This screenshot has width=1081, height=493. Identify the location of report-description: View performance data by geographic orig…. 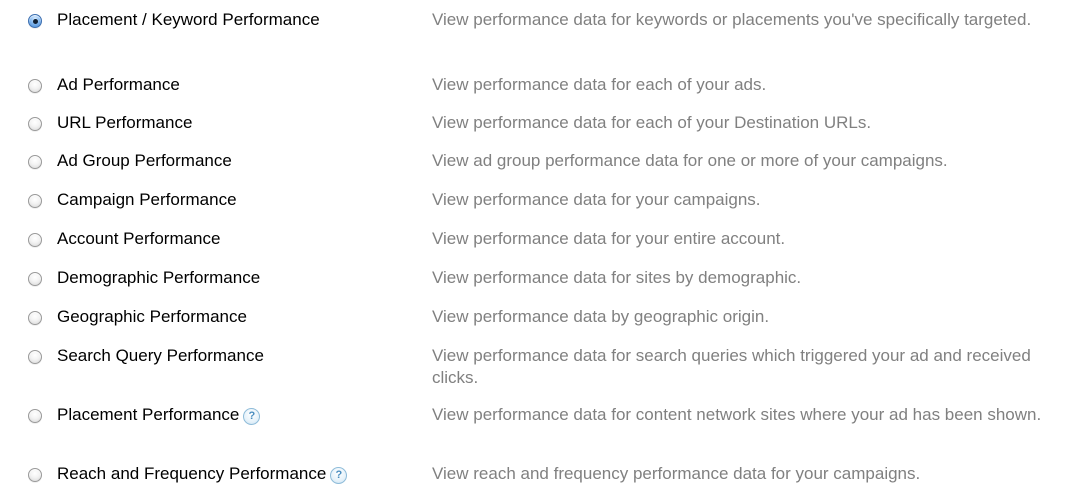
(601, 316).